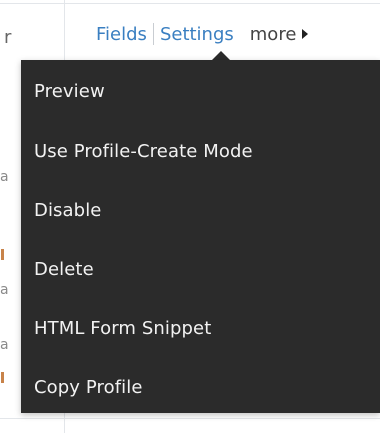 This screenshot has height=433, width=380. What do you see at coordinates (8, 37) in the screenshot?
I see `column-header-fragment: r` at bounding box center [8, 37].